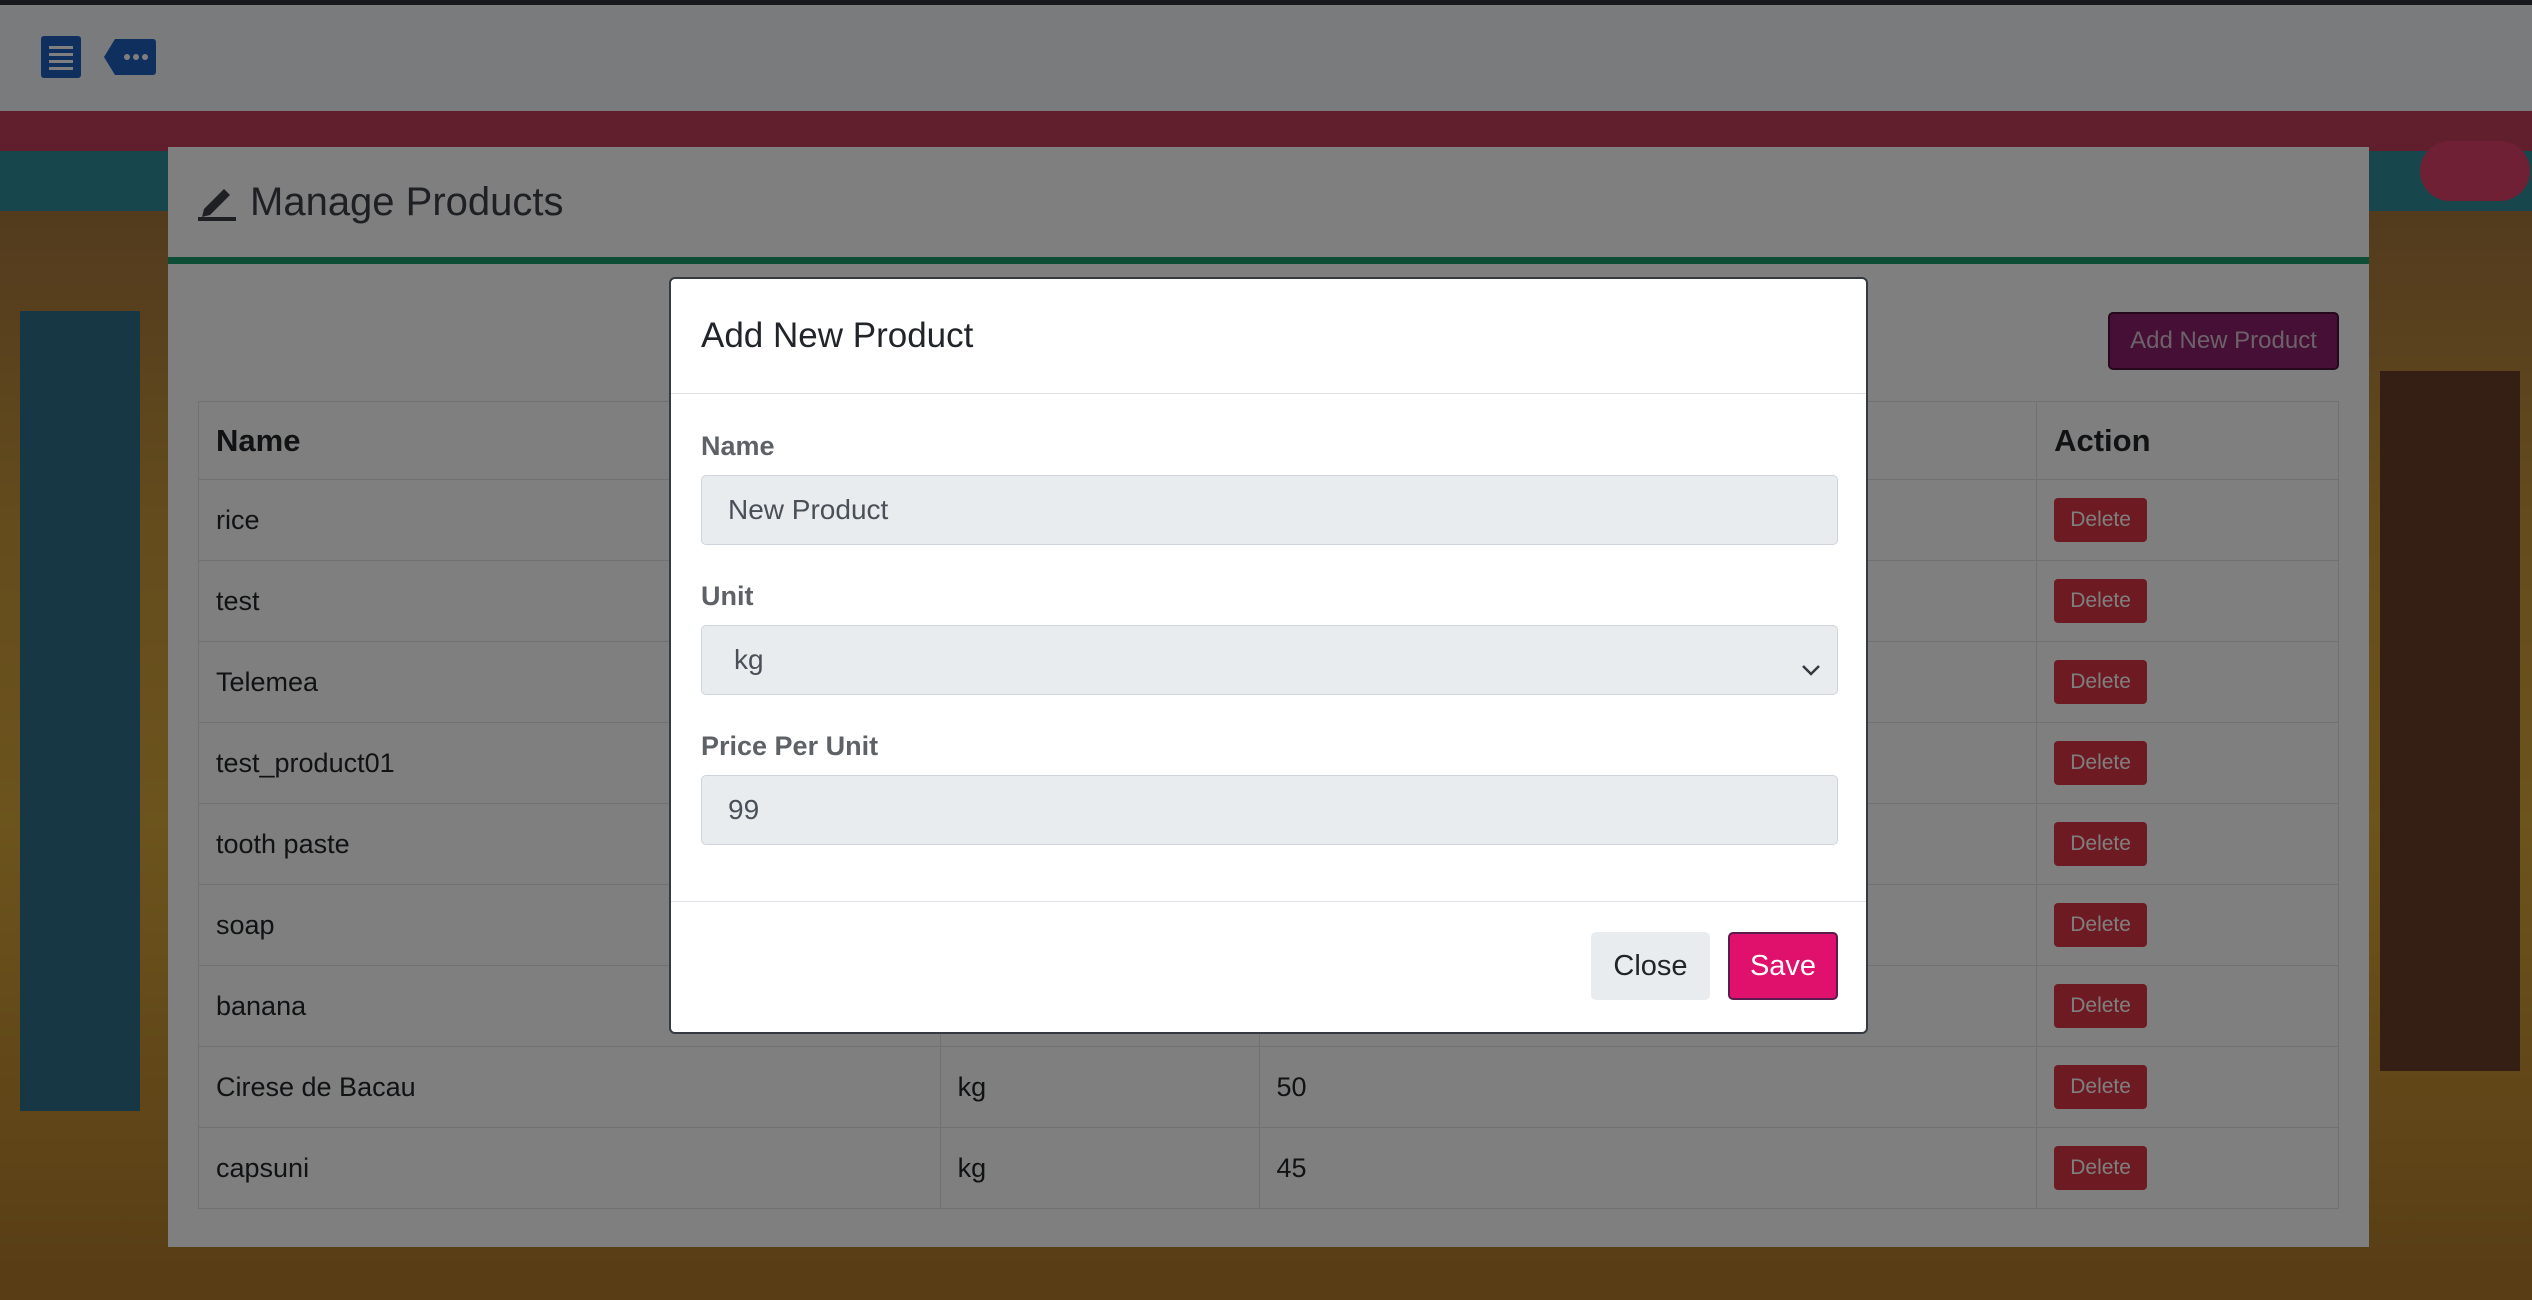 This screenshot has width=2532, height=1300. Describe the element at coordinates (1268, 336) in the screenshot. I see `modal-header: Add New Product` at that location.